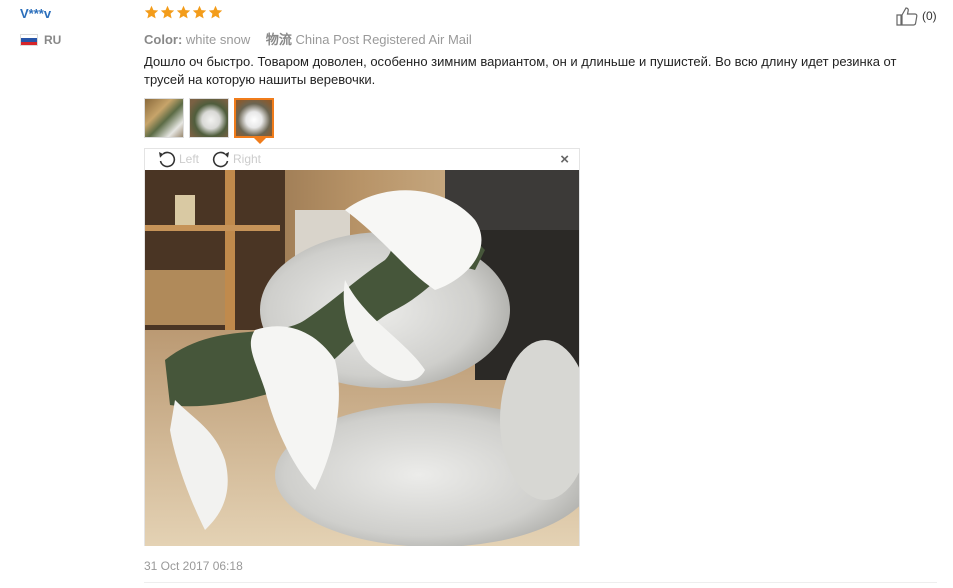 Image resolution: width=953 pixels, height=588 pixels. Describe the element at coordinates (220, 159) in the screenshot. I see `rotate-right-icon` at that location.